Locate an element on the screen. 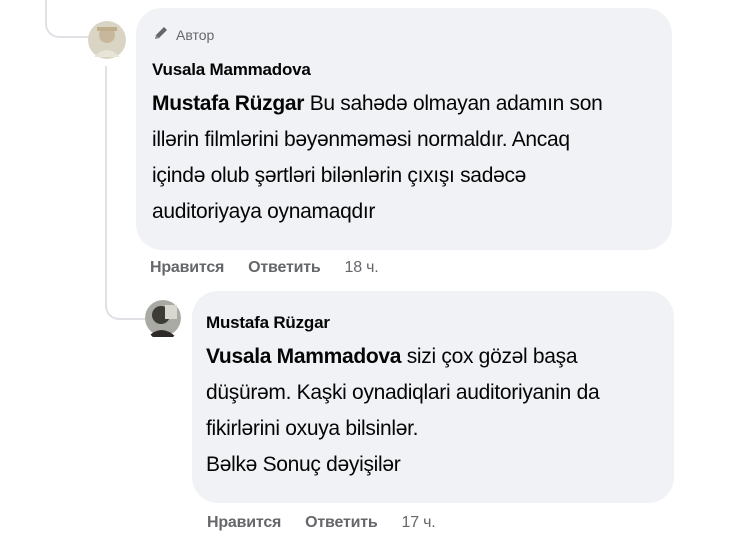 This screenshot has height=550, width=730. comment-actions: Нравится Ответить 18 ч. is located at coordinates (264, 268).